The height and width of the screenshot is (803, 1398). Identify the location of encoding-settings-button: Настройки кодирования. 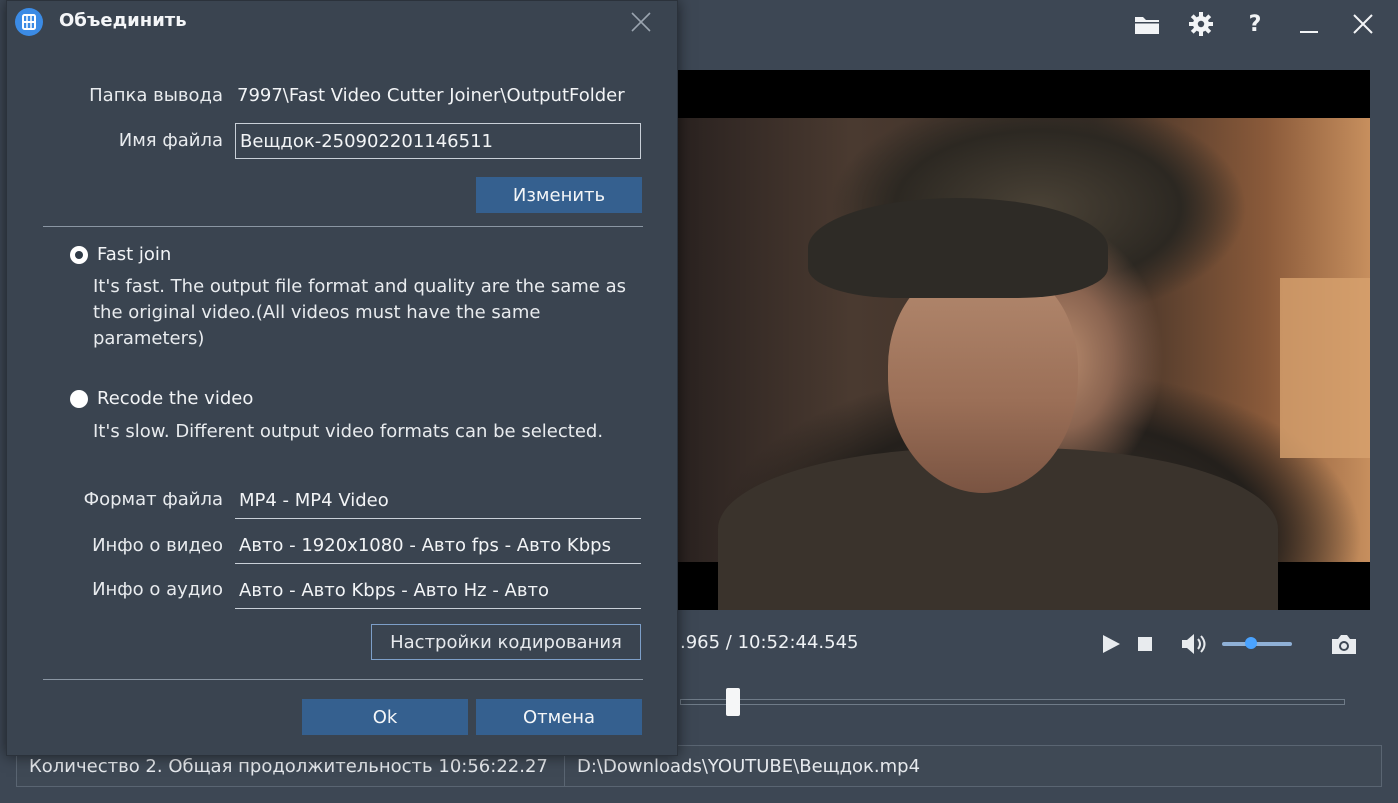
(506, 642).